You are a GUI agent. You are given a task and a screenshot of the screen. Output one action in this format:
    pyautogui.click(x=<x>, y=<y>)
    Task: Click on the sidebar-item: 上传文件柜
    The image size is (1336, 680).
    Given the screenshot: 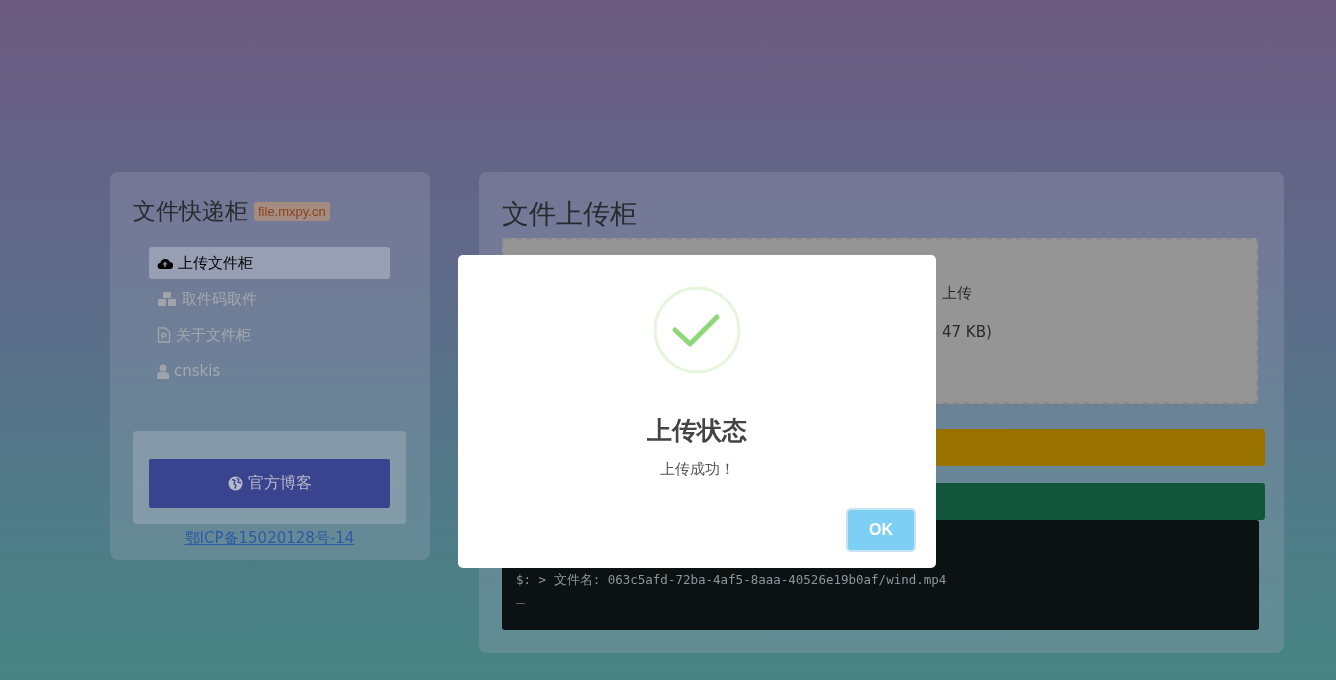 What is the action you would take?
    pyautogui.click(x=269, y=263)
    